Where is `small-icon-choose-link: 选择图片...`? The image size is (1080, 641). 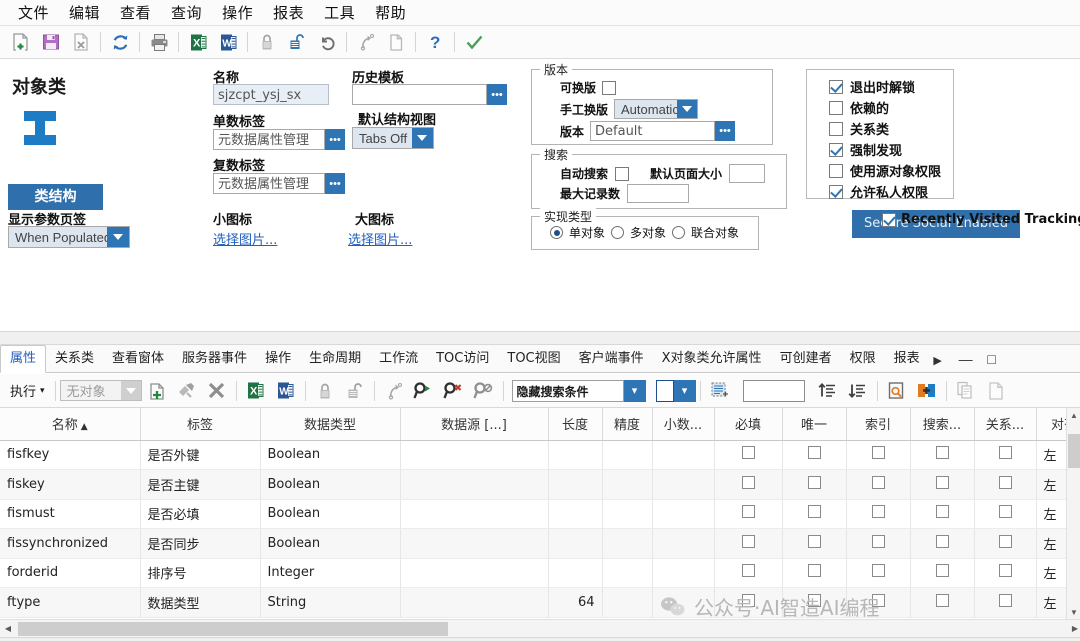 small-icon-choose-link: 选择图片... is located at coordinates (245, 238).